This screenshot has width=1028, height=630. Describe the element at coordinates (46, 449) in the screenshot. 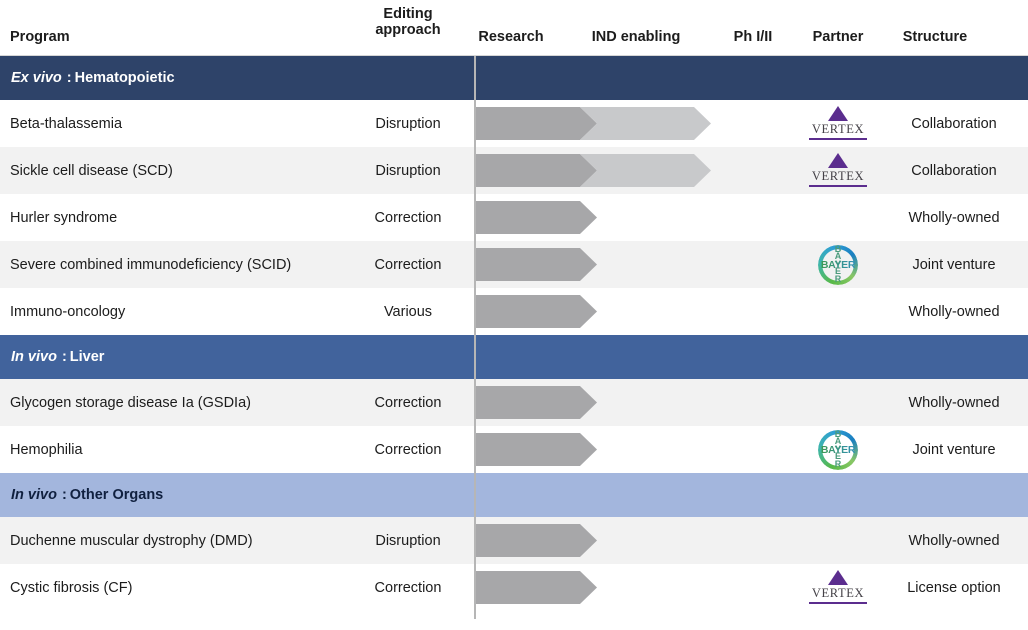

I see `cell-program: Hemophilia` at that location.